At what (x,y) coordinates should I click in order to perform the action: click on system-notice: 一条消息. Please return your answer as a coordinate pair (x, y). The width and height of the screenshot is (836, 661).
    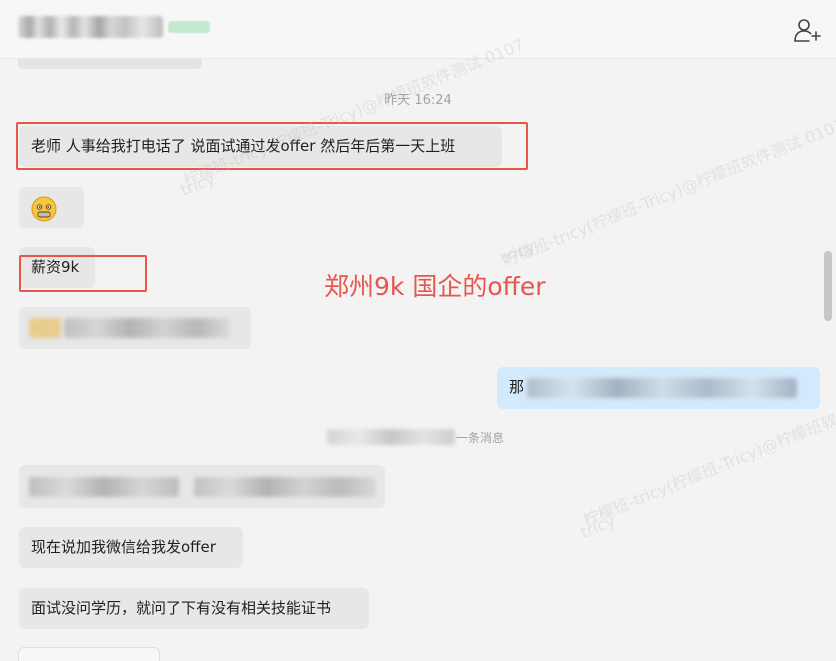
    Looking at the image, I should click on (418, 438).